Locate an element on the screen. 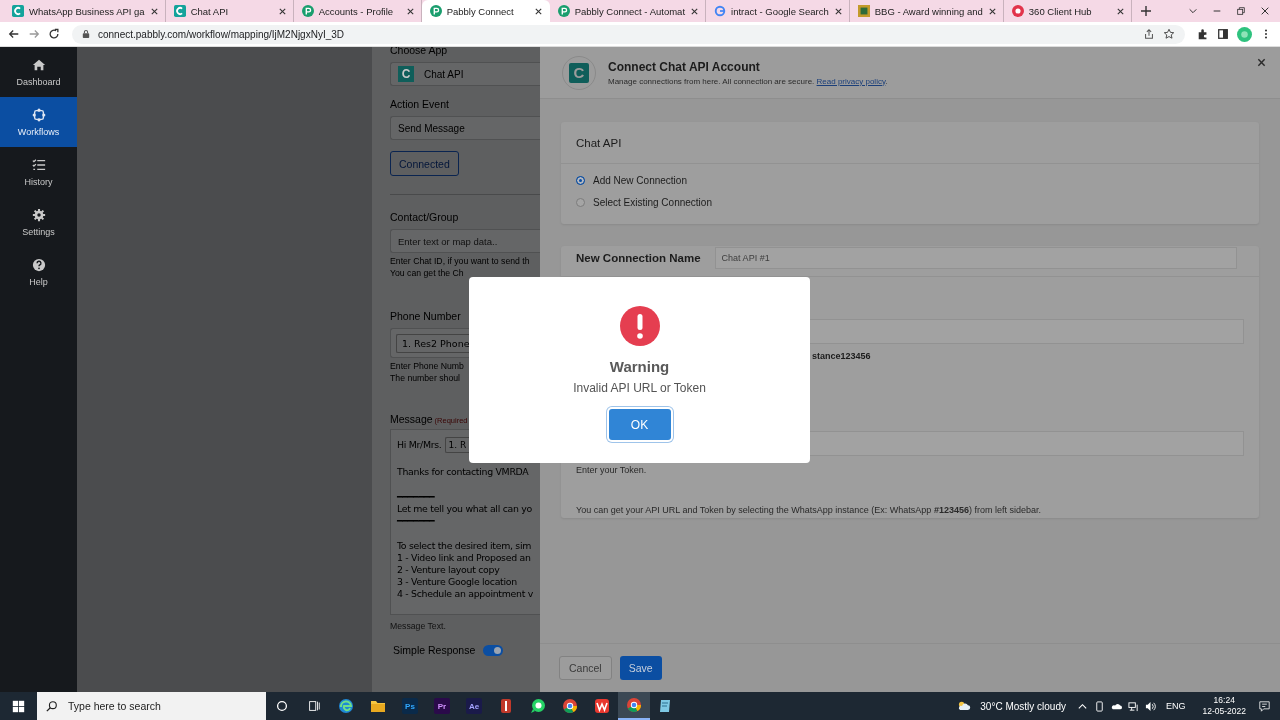  app-logo: Pr is located at coordinates (442, 706).